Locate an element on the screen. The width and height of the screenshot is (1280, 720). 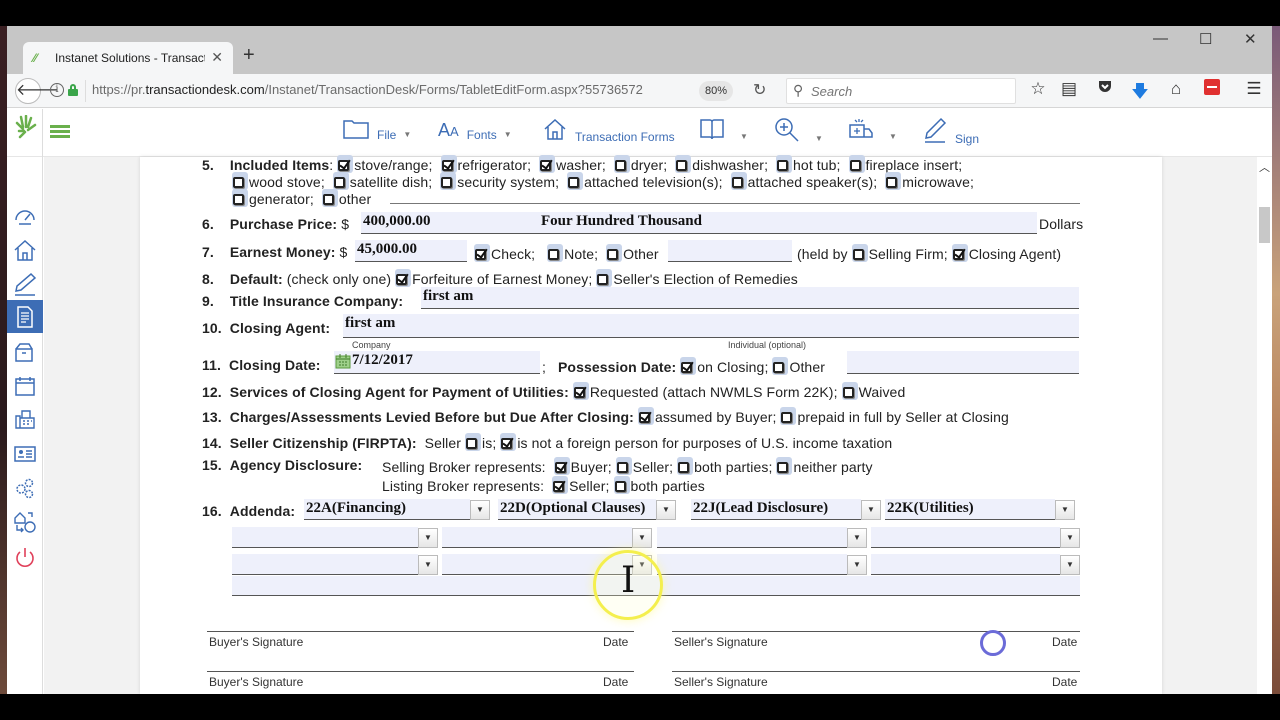
purchase-price-field: 400,000.00 is located at coordinates (449, 223).